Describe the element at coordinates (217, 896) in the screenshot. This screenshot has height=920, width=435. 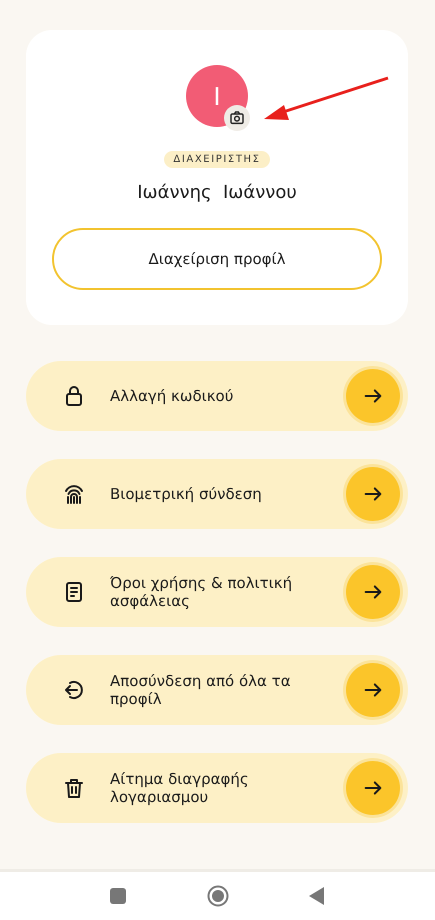
I see `home-icon` at that location.